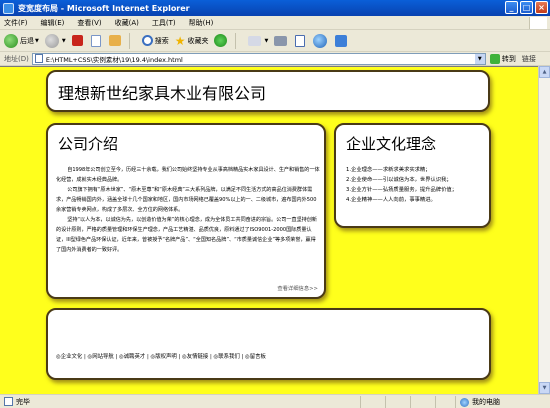 Image resolution: width=550 pixels, height=408 pixels. I want to click on forward-button: ▼, so click(55, 40).